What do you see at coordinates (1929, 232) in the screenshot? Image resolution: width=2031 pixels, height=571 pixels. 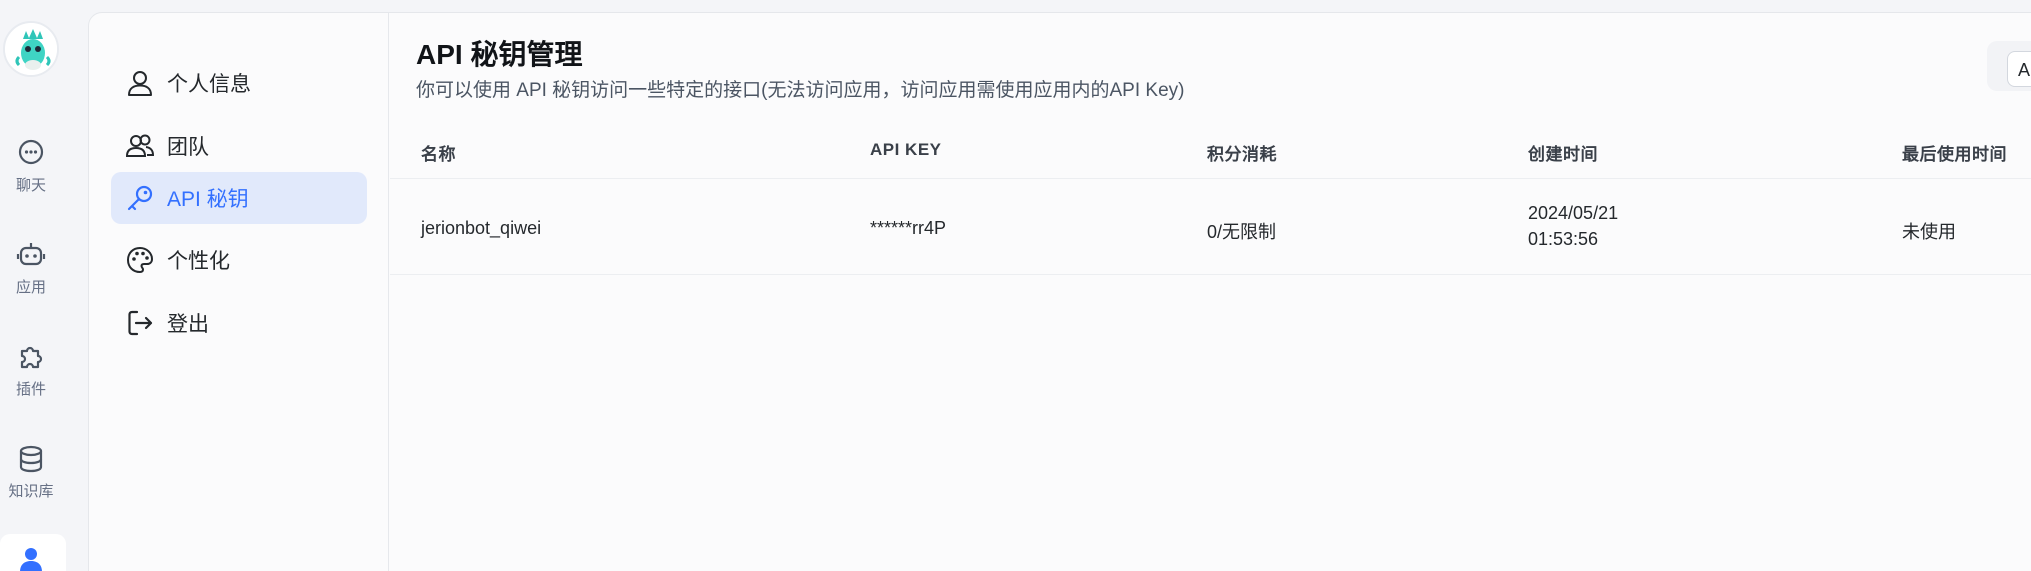 I see `cell-last-used: 未使用` at bounding box center [1929, 232].